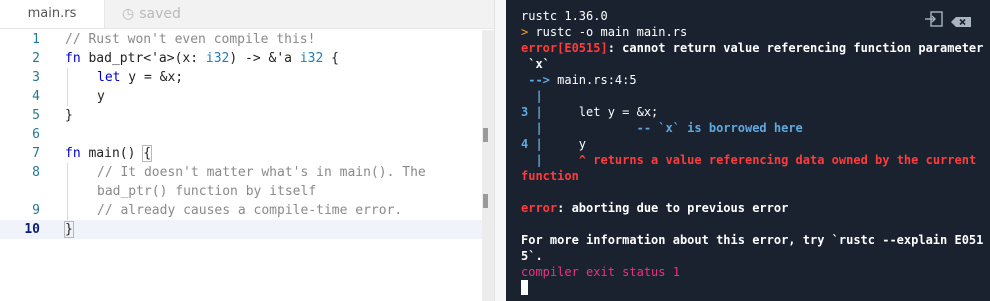 The height and width of the screenshot is (301, 990). I want to click on code-line: 6, so click(241, 134).